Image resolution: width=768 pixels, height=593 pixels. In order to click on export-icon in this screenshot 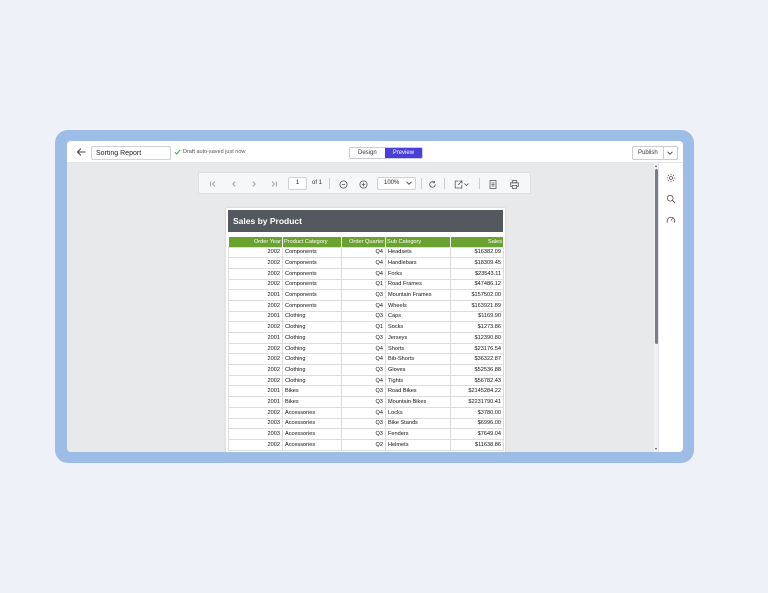, I will do `click(461, 184)`.